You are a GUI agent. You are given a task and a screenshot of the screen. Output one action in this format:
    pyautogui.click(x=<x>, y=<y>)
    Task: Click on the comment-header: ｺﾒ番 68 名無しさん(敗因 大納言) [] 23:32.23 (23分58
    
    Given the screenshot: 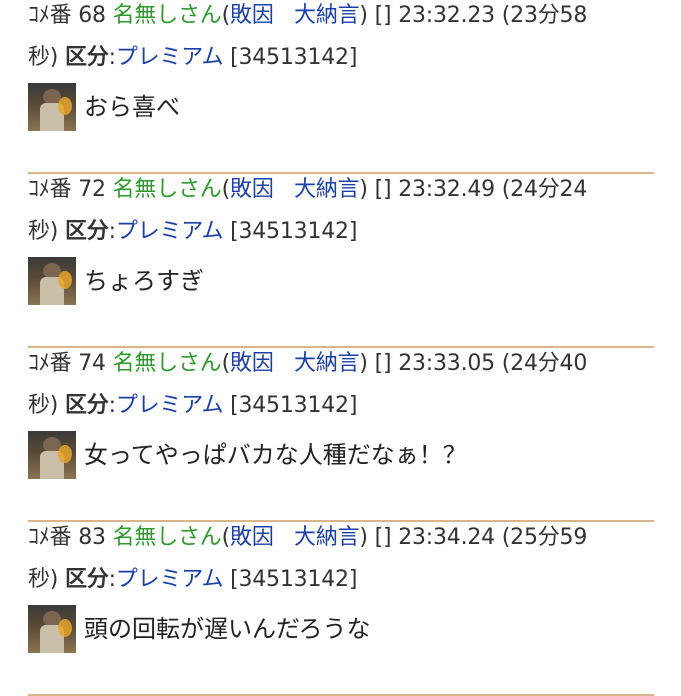 What is the action you would take?
    pyautogui.click(x=307, y=16)
    